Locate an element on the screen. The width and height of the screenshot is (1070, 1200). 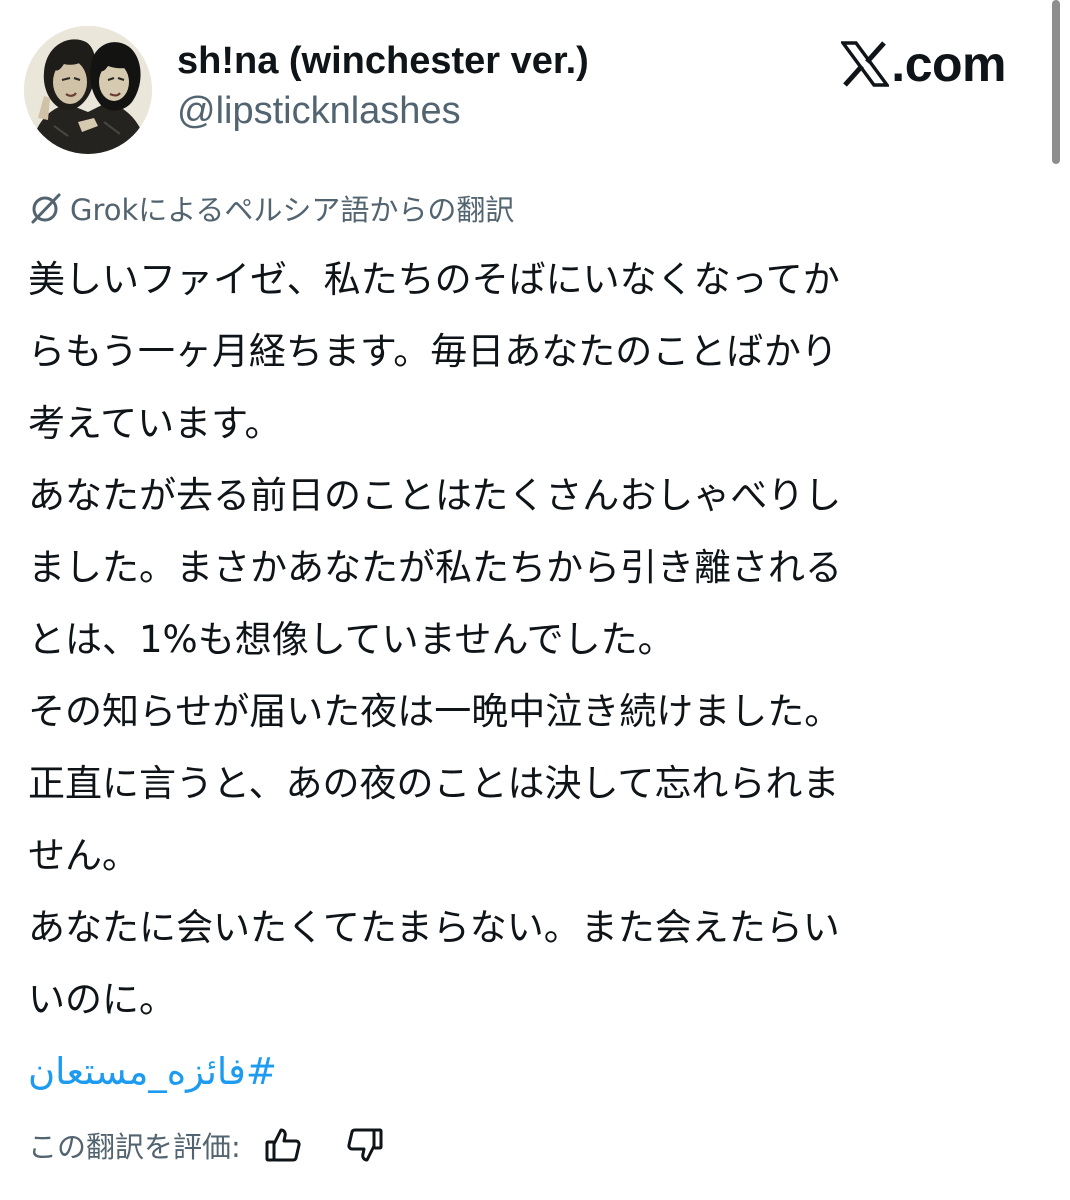
avatar-illustration is located at coordinates (88, 90).